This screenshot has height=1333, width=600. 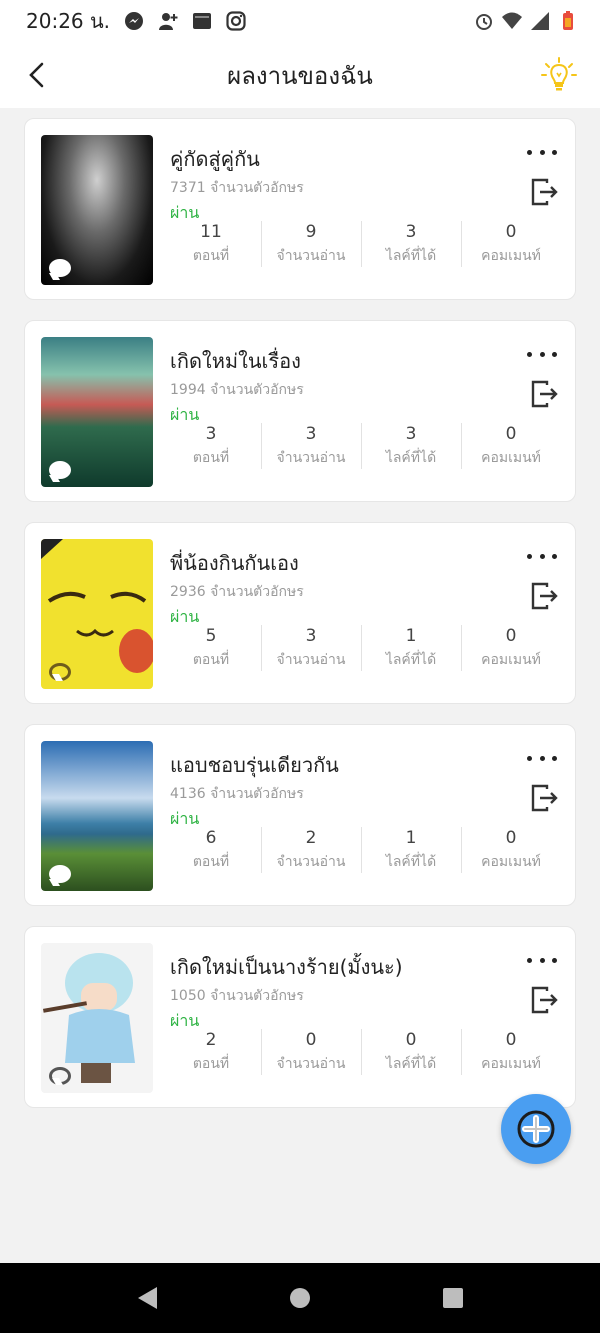 I want to click on recents-square-icon, so click(x=453, y=1298).